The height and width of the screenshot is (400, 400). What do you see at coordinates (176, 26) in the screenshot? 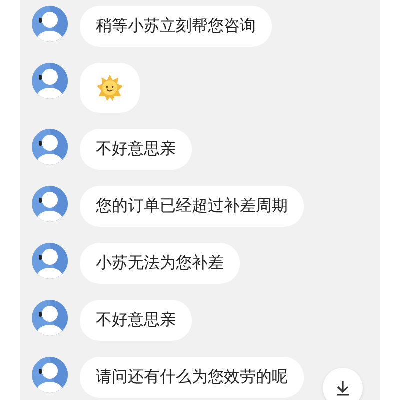
I see `message-bubble: 稍等小苏立刻帮您咨询` at bounding box center [176, 26].